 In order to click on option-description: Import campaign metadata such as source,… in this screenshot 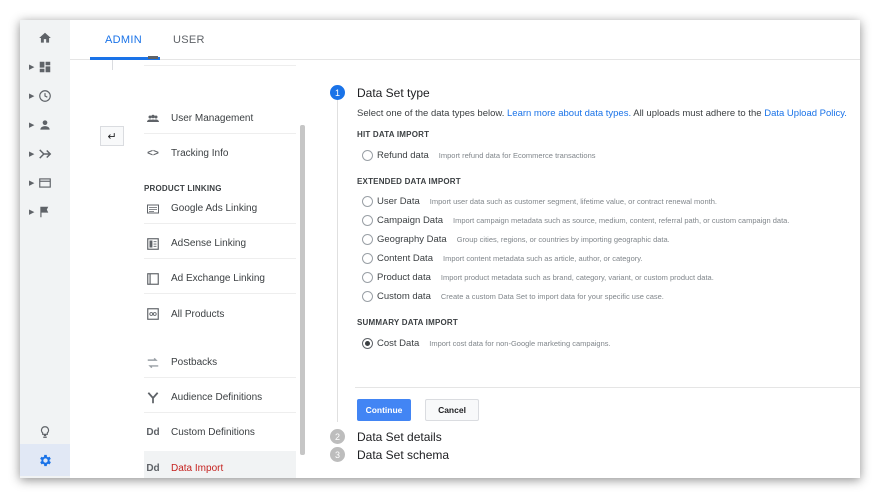, I will do `click(621, 220)`.